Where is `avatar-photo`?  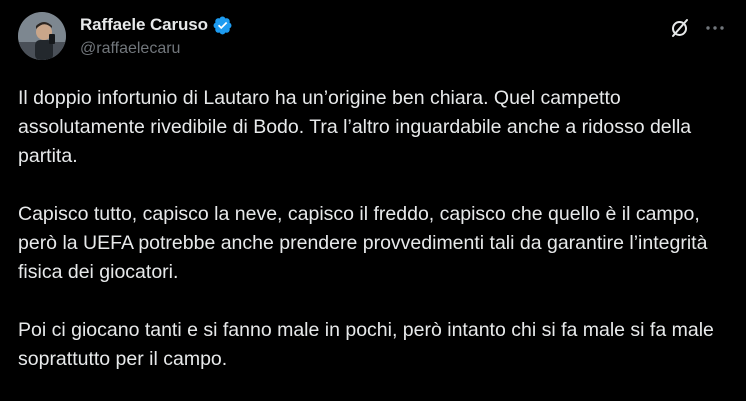
avatar-photo is located at coordinates (42, 36).